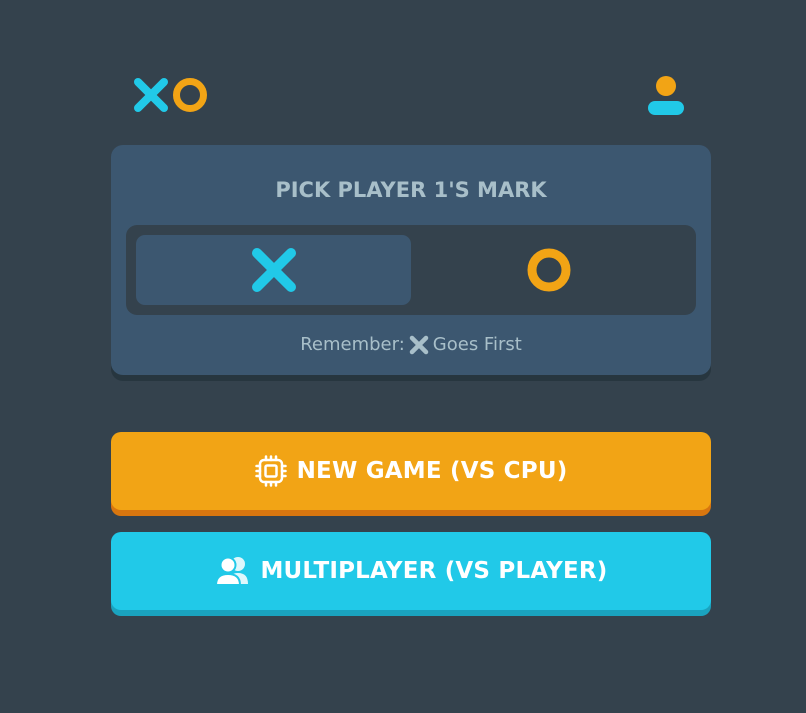 The height and width of the screenshot is (713, 806). What do you see at coordinates (411, 190) in the screenshot?
I see `mark-picker-title: PICK PLAYER 1'S MARK` at bounding box center [411, 190].